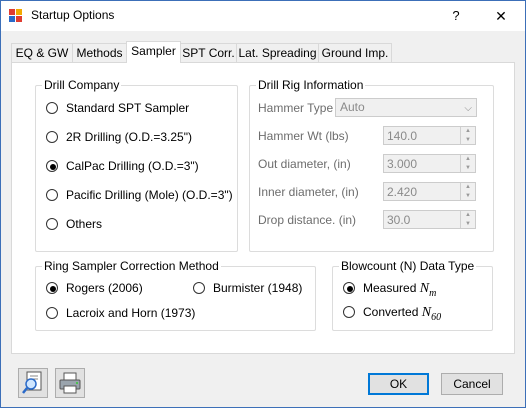 This screenshot has height=408, width=526. What do you see at coordinates (456, 16) in the screenshot?
I see `help-button: ?` at bounding box center [456, 16].